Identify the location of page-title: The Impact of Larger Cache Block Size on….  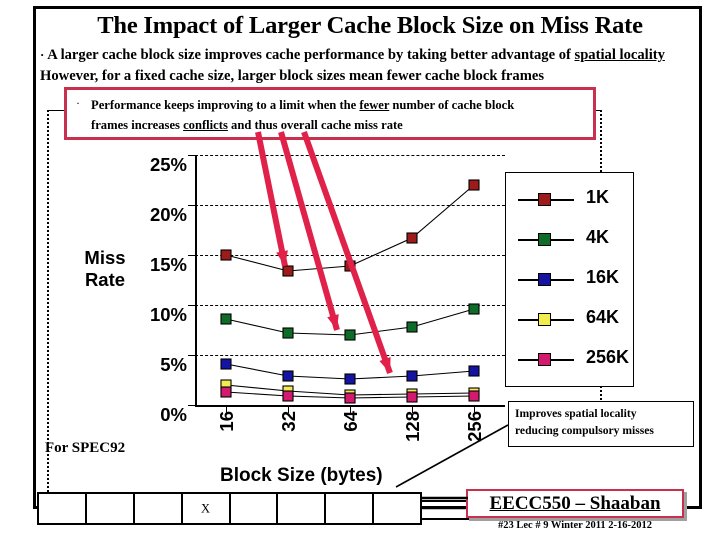
(370, 25).